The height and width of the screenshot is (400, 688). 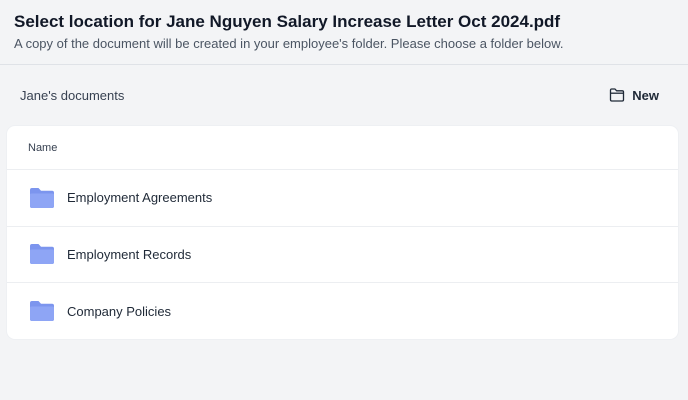 I want to click on folder-row-label: Employment Agreements, so click(x=140, y=198).